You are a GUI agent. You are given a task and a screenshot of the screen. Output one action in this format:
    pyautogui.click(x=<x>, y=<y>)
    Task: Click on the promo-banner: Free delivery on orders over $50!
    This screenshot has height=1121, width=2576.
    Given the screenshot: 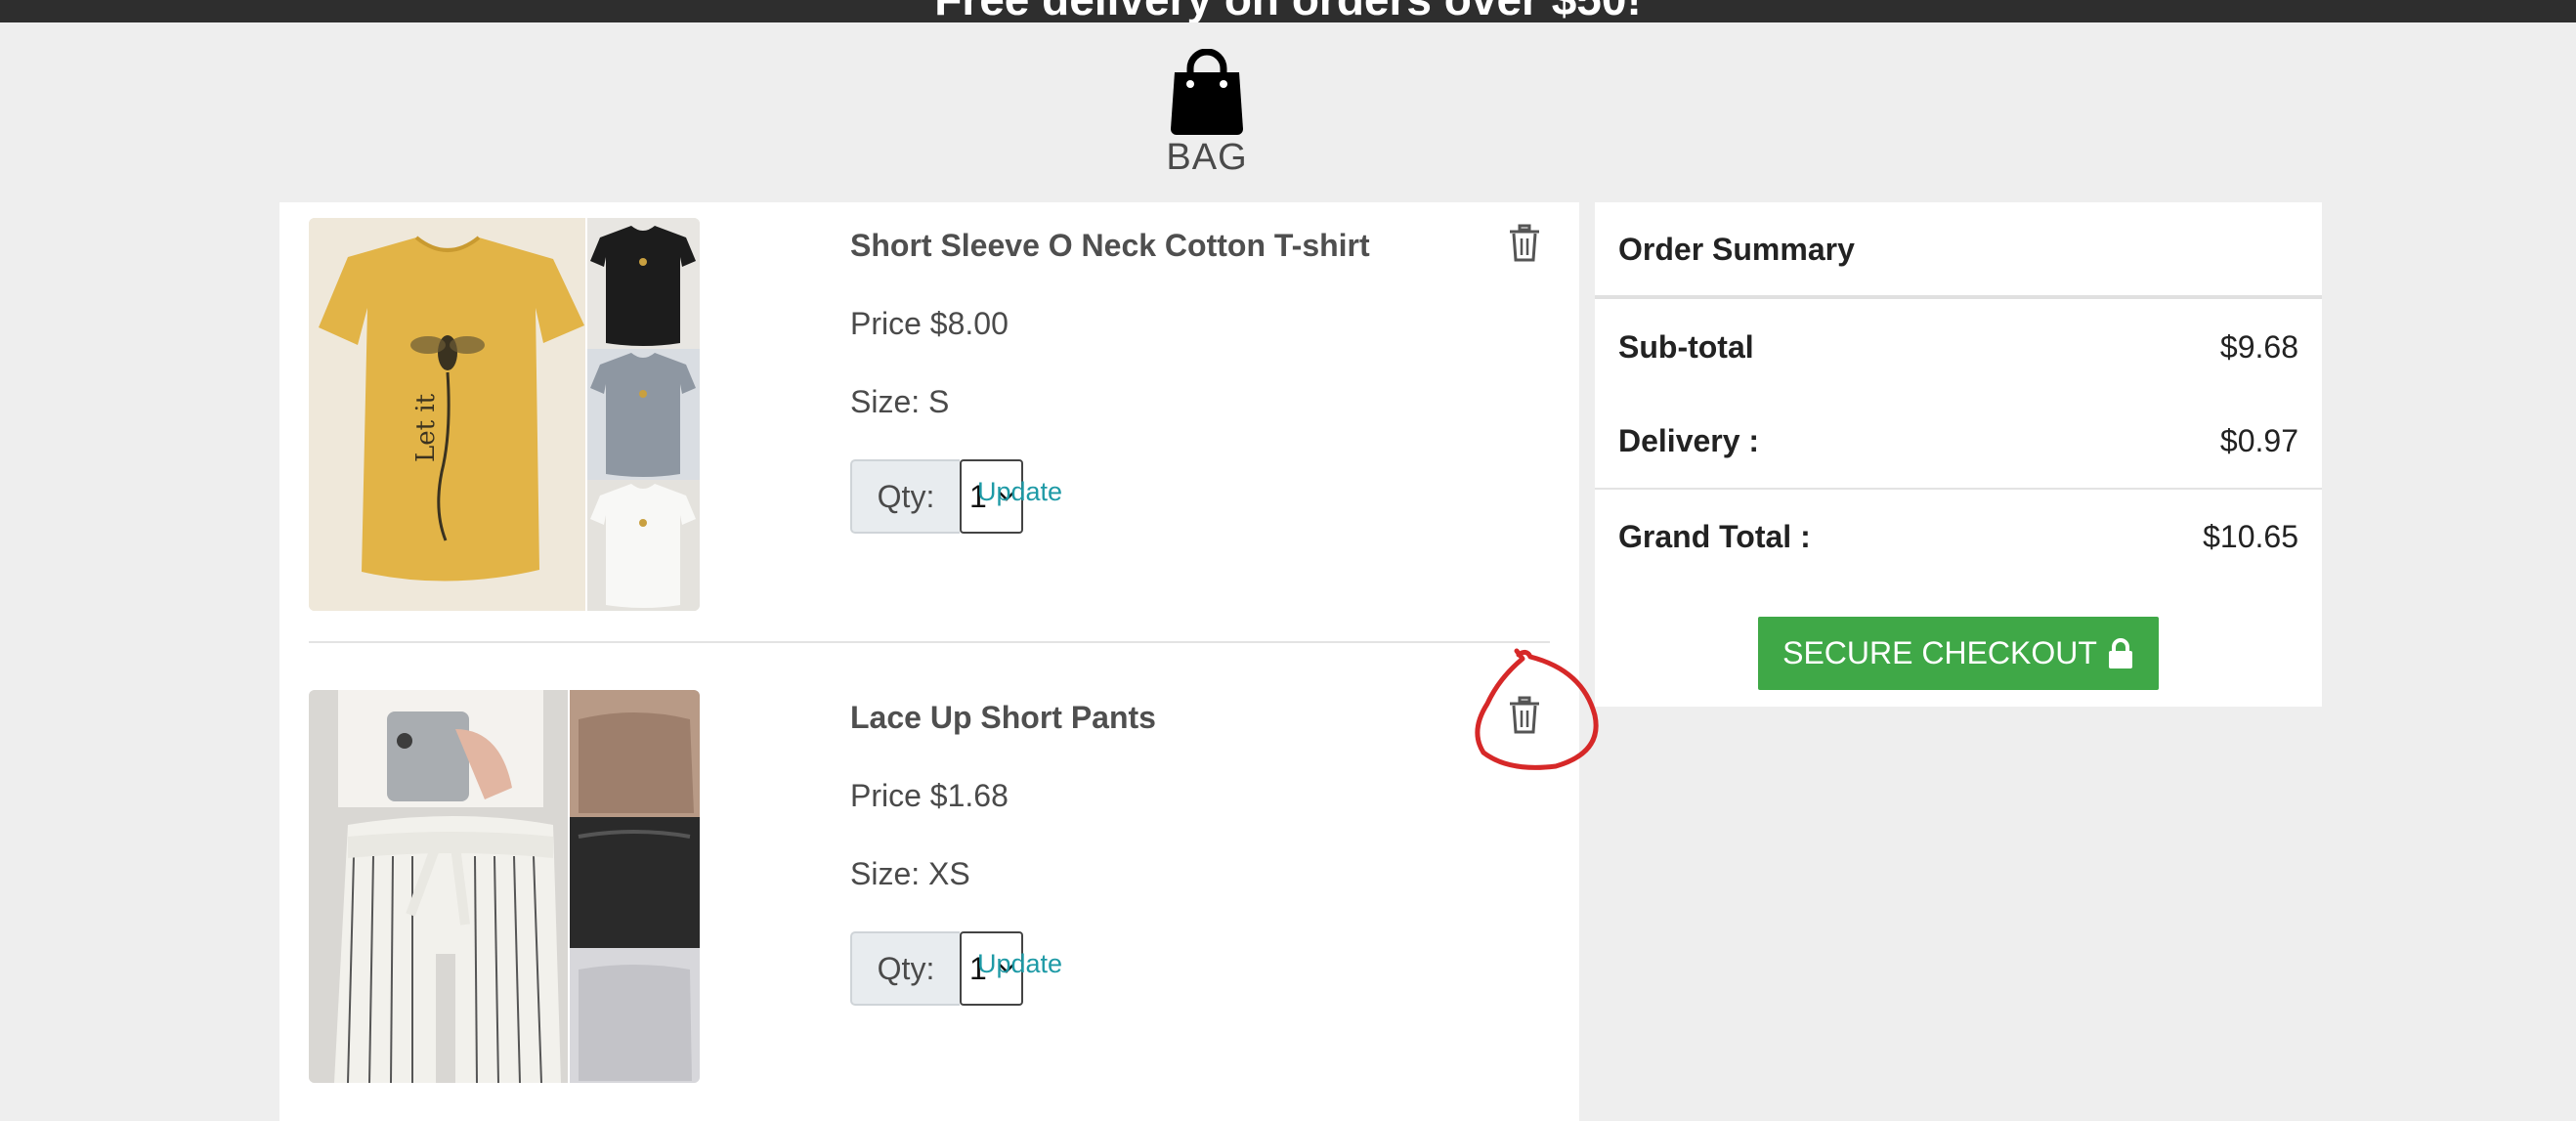 What is the action you would take?
    pyautogui.click(x=1288, y=11)
    